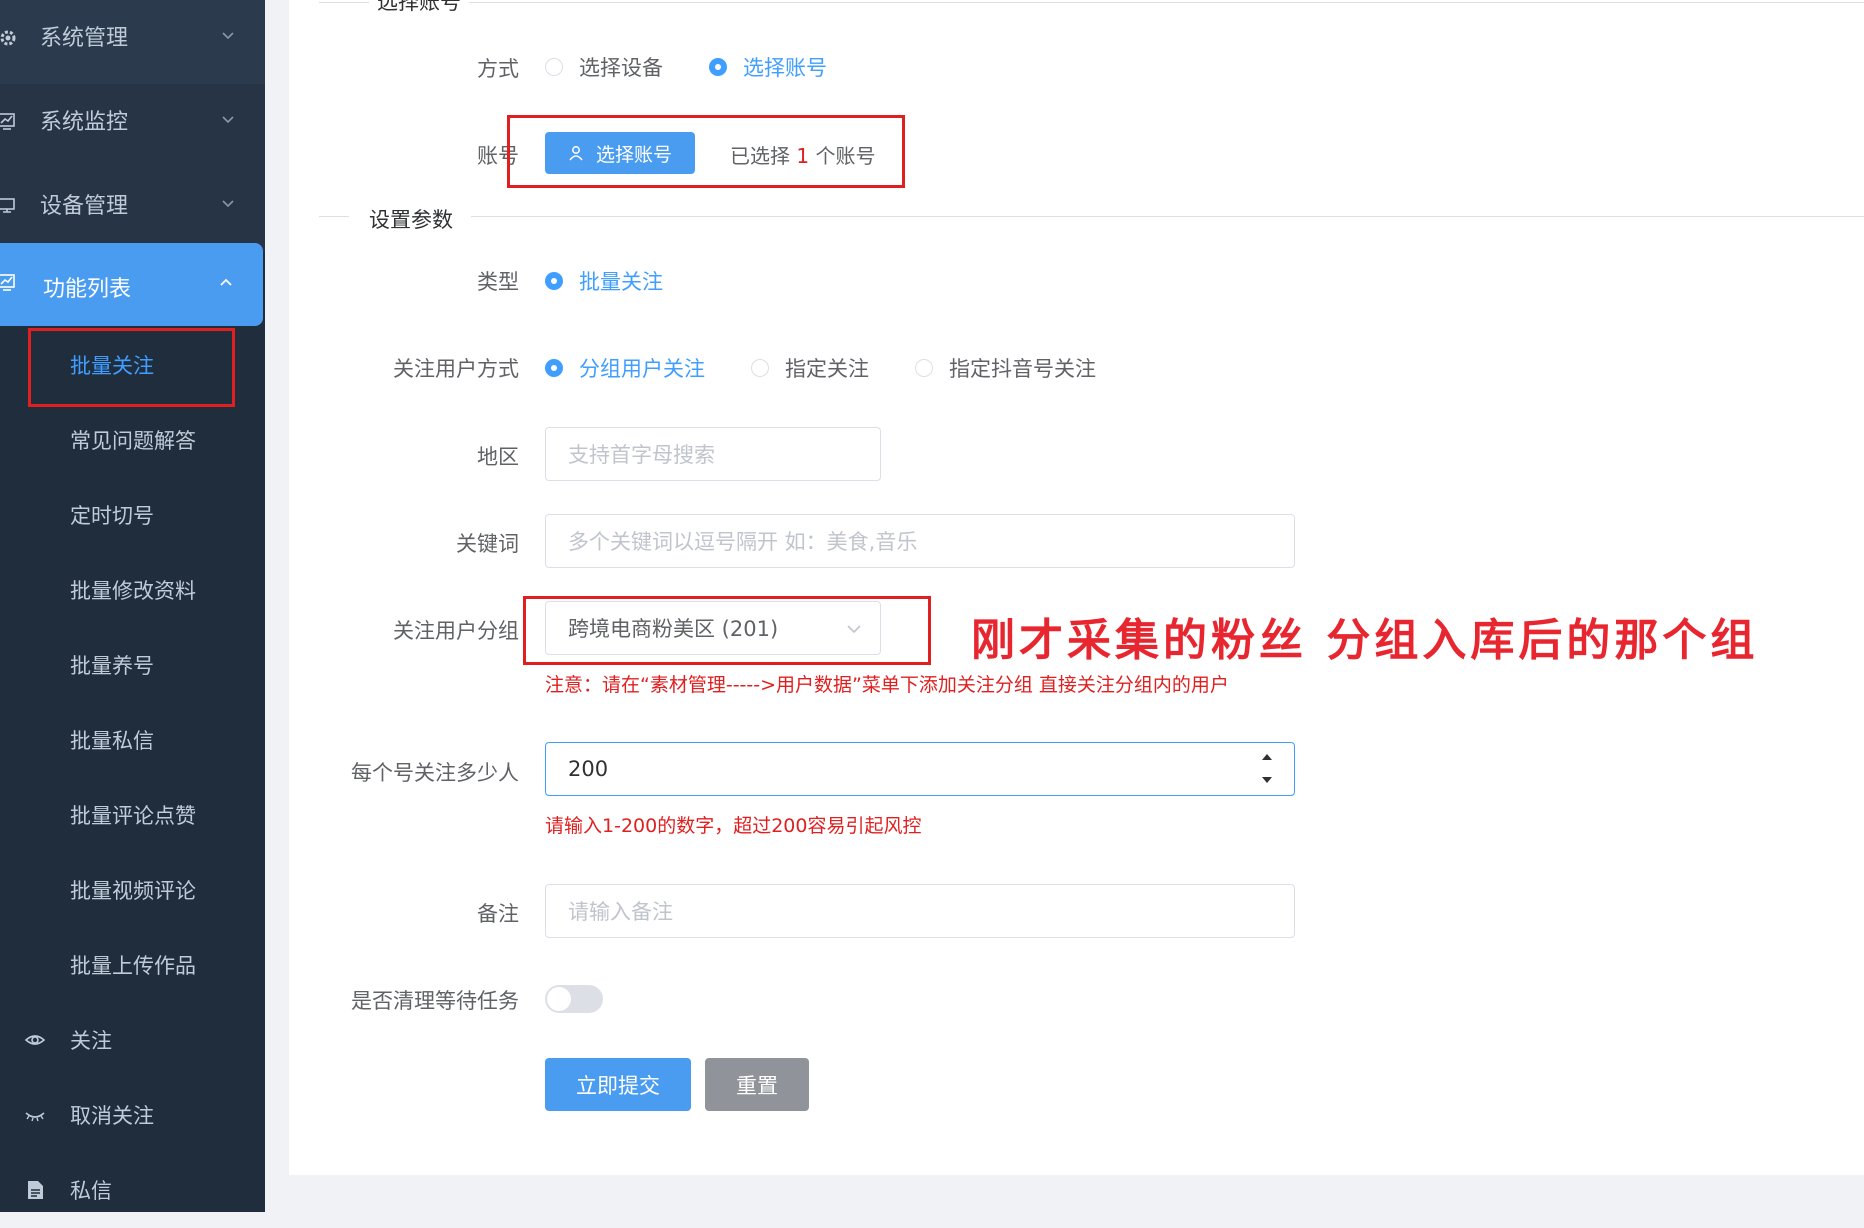 The height and width of the screenshot is (1228, 1864). Describe the element at coordinates (920, 769) in the screenshot. I see `count-input: 200` at that location.